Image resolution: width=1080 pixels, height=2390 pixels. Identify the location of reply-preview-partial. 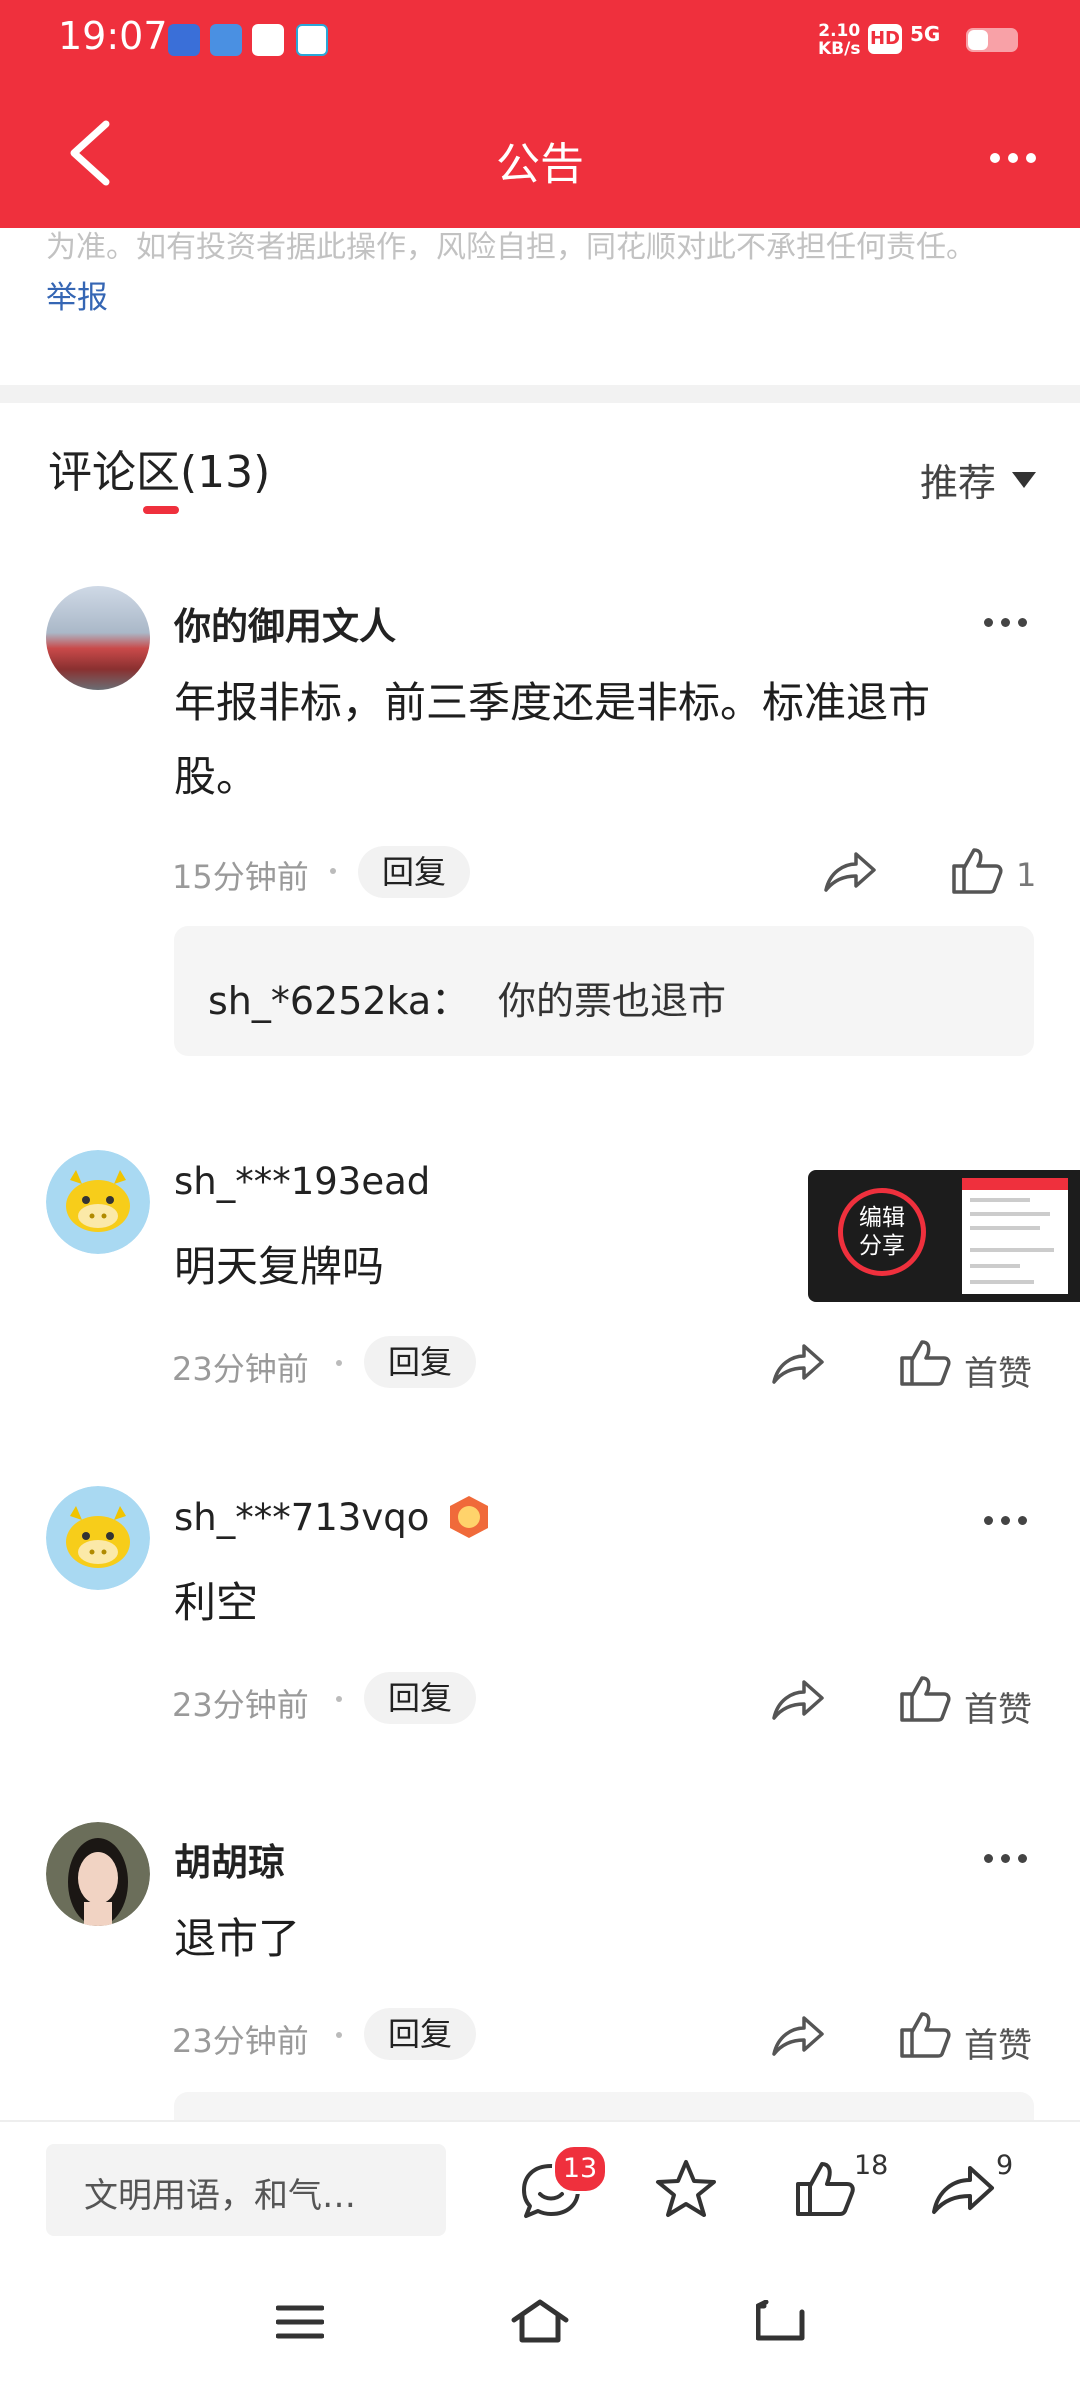
(604, 2106).